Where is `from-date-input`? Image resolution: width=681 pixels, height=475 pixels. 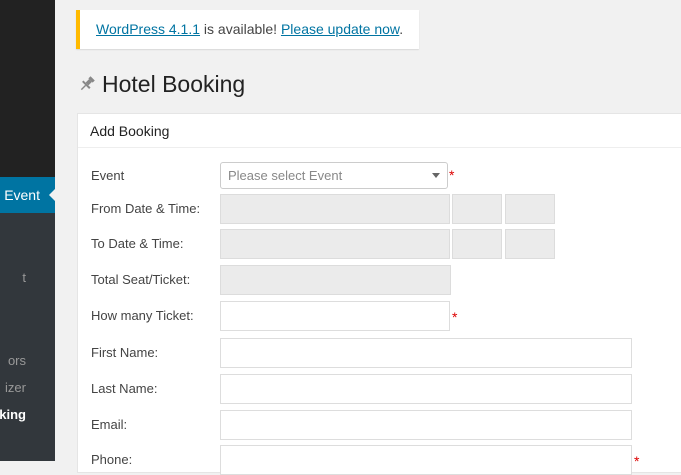 from-date-input is located at coordinates (335, 209).